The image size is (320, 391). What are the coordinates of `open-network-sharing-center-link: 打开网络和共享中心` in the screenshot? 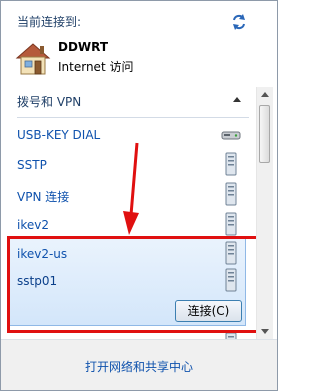 It's located at (139, 366).